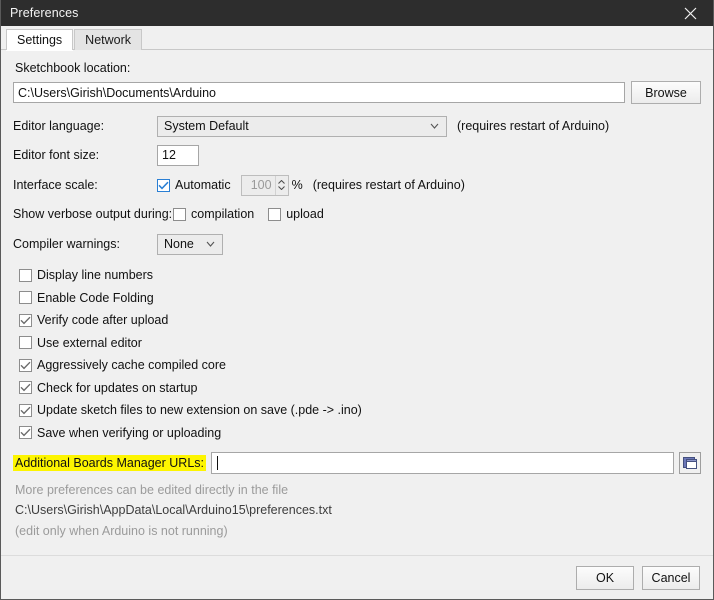 Image resolution: width=714 pixels, height=600 pixels. Describe the element at coordinates (55, 185) in the screenshot. I see `interface-scale-label: Interface scale:` at that location.